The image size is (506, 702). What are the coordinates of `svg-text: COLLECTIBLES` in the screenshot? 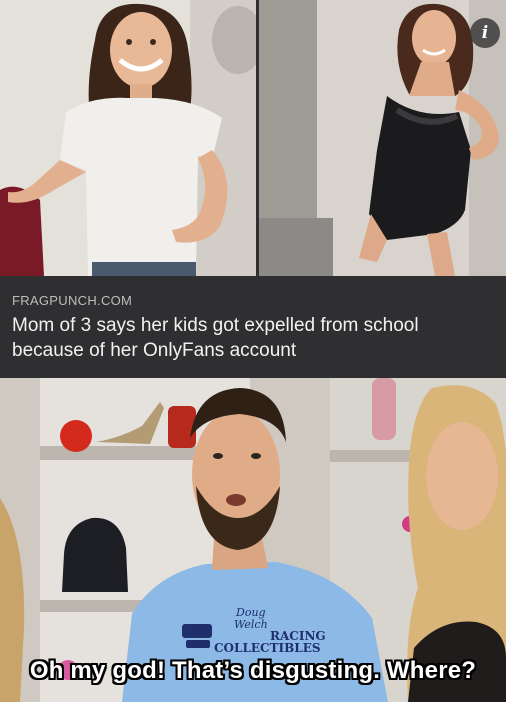 It's located at (267, 648).